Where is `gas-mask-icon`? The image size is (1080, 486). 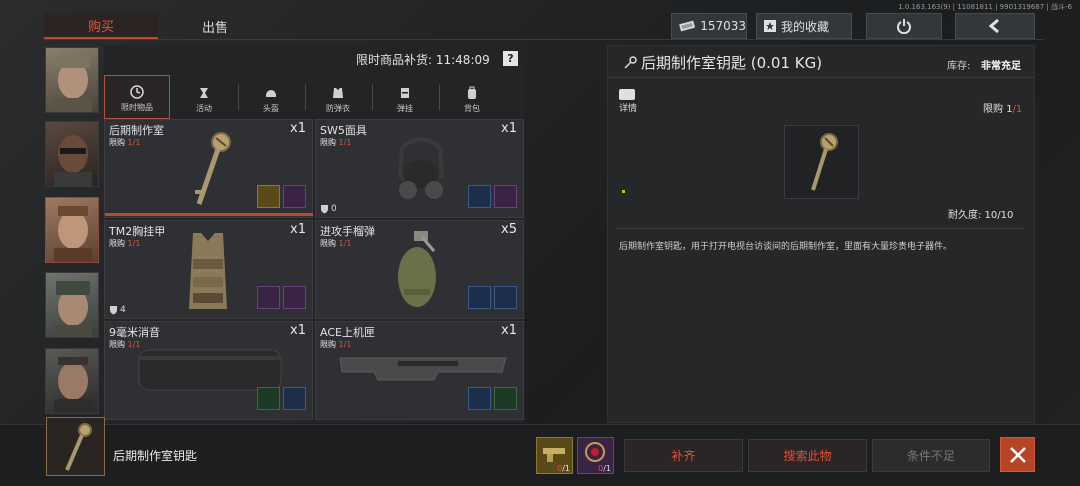
gas-mask-icon is located at coordinates (421, 168).